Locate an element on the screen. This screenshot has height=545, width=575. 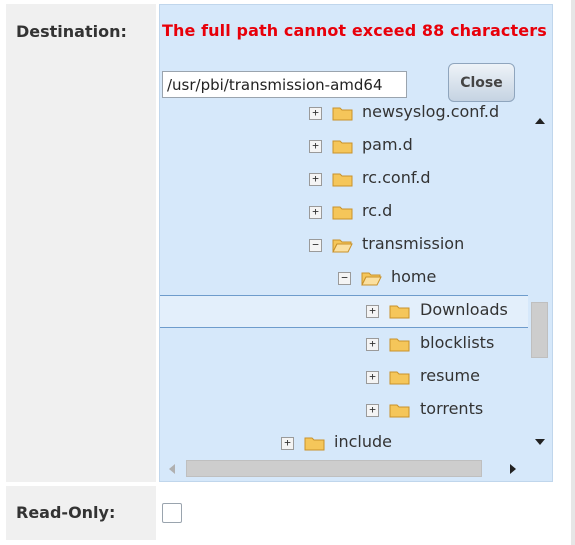
tree-item-transmission: − transmission is located at coordinates (344, 245).